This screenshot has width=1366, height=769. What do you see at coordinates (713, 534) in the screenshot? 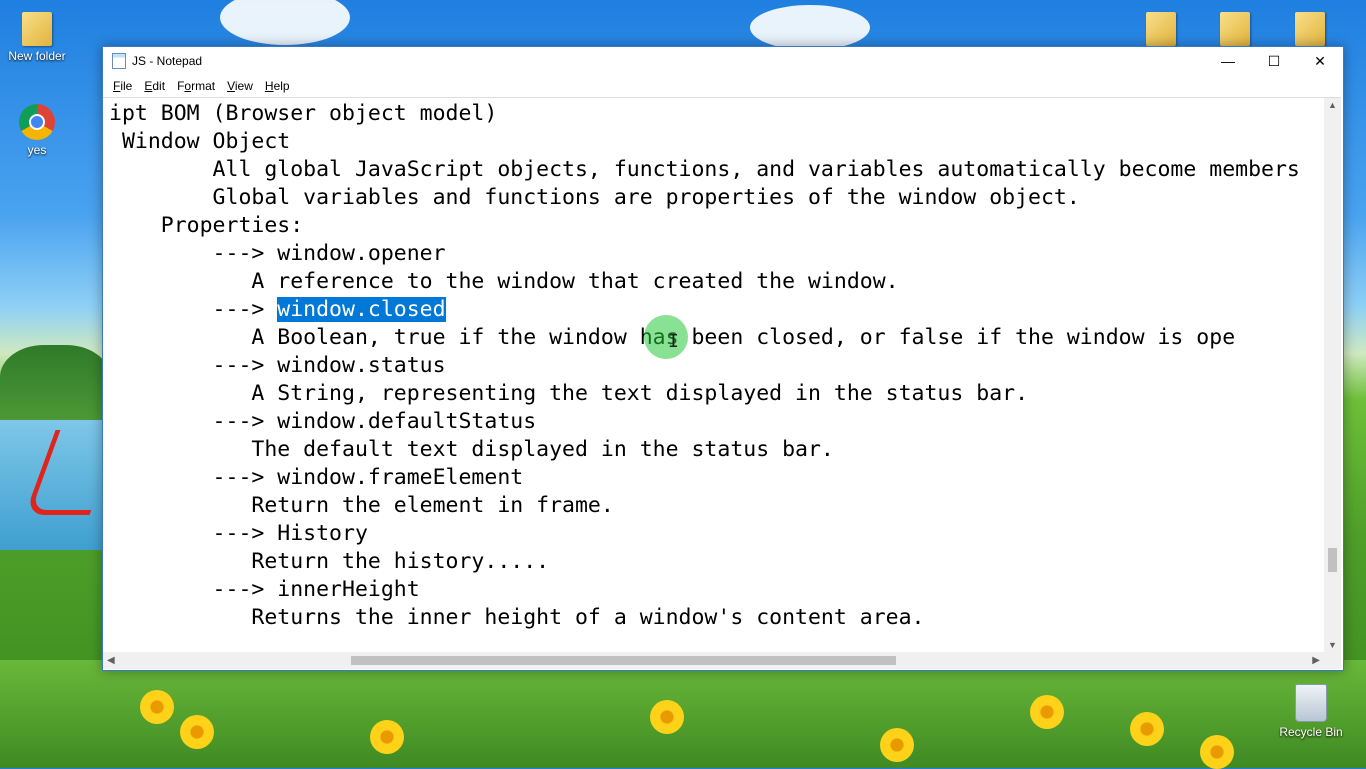
I see `editor-line: ---> History` at bounding box center [713, 534].